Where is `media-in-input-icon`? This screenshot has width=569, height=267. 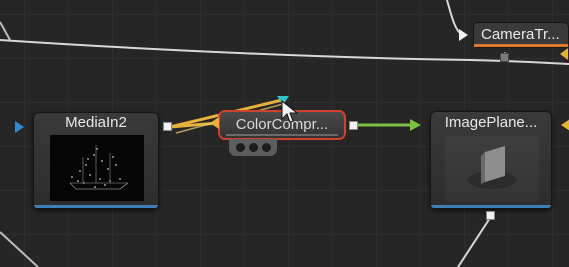 media-in-input-icon is located at coordinates (19, 127).